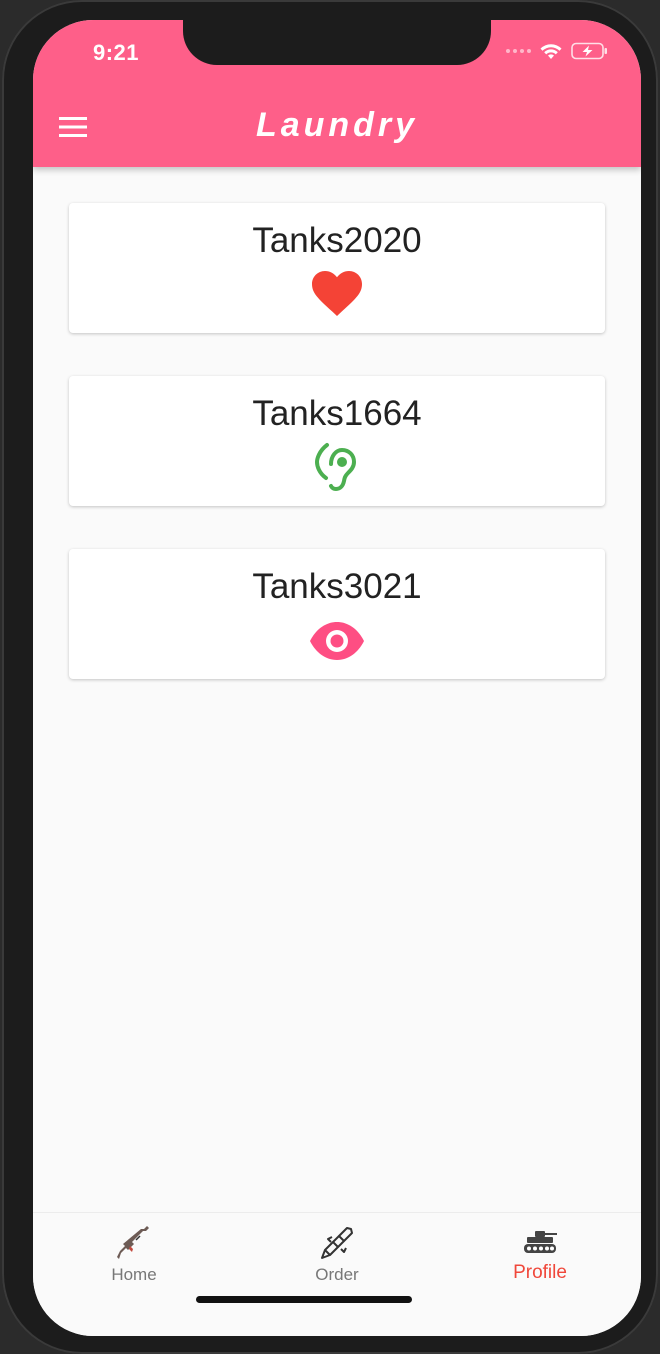 This screenshot has width=660, height=1354. What do you see at coordinates (335, 467) in the screenshot?
I see `hearing-icon` at bounding box center [335, 467].